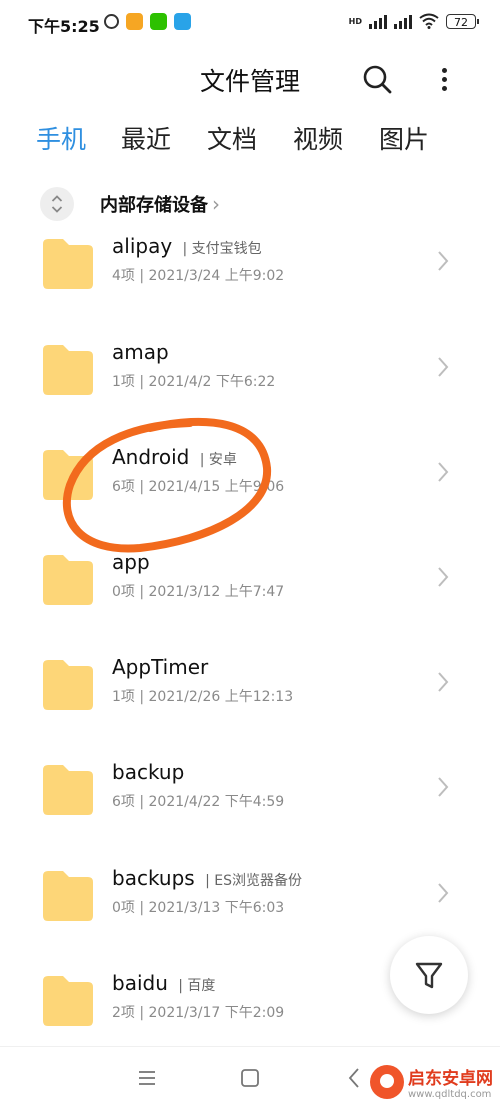  Describe the element at coordinates (403, 21) in the screenshot. I see `signal-2-icon` at that location.